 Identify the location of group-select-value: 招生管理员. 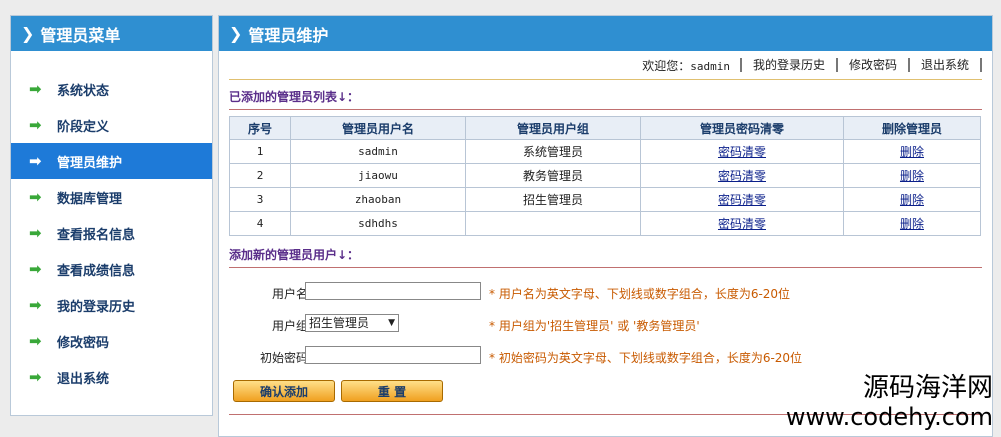
(339, 323).